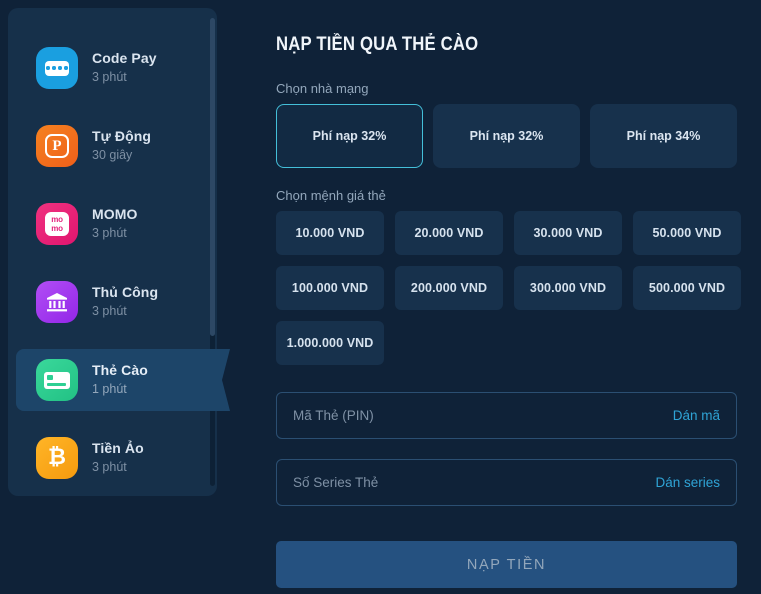  I want to click on sidebar-item-tien-ao: ₿ Tiền Ảo 3 phút, so click(112, 458).